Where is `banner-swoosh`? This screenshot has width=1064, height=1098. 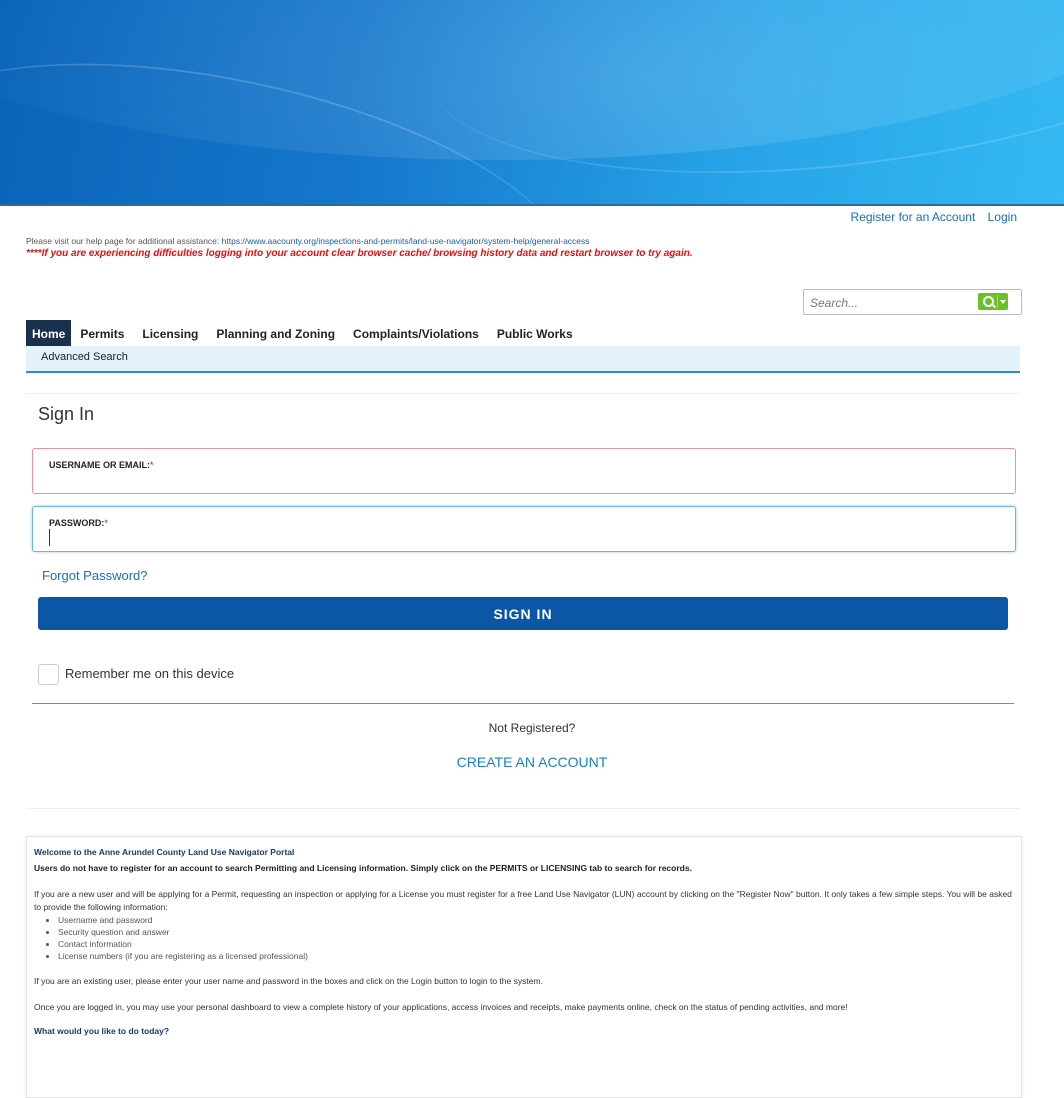 banner-swoosh is located at coordinates (733, 103).